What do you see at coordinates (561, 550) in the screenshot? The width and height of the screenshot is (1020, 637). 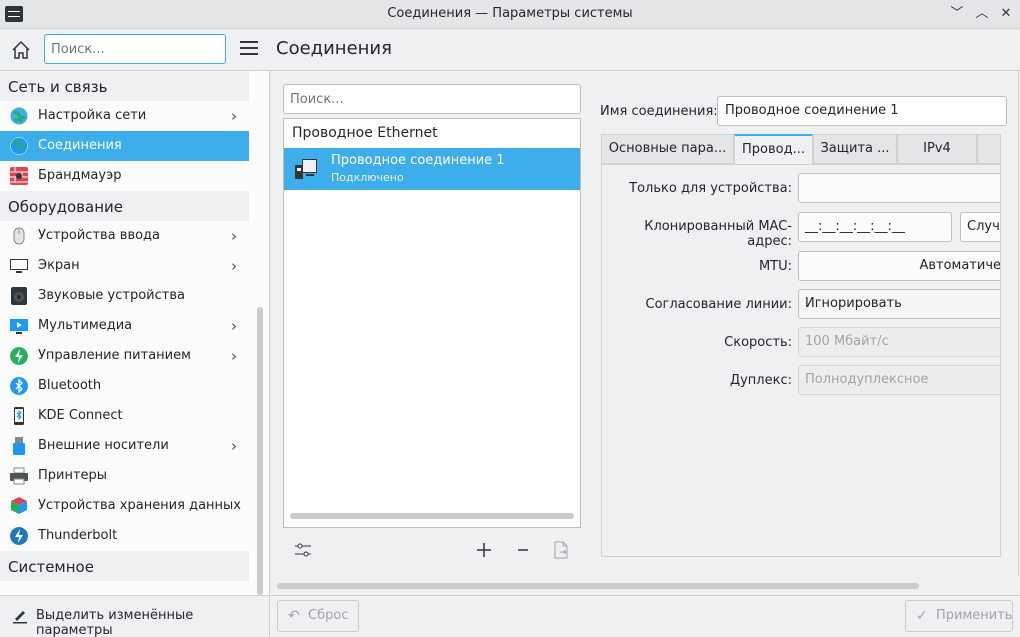 I see `export-connection-button` at bounding box center [561, 550].